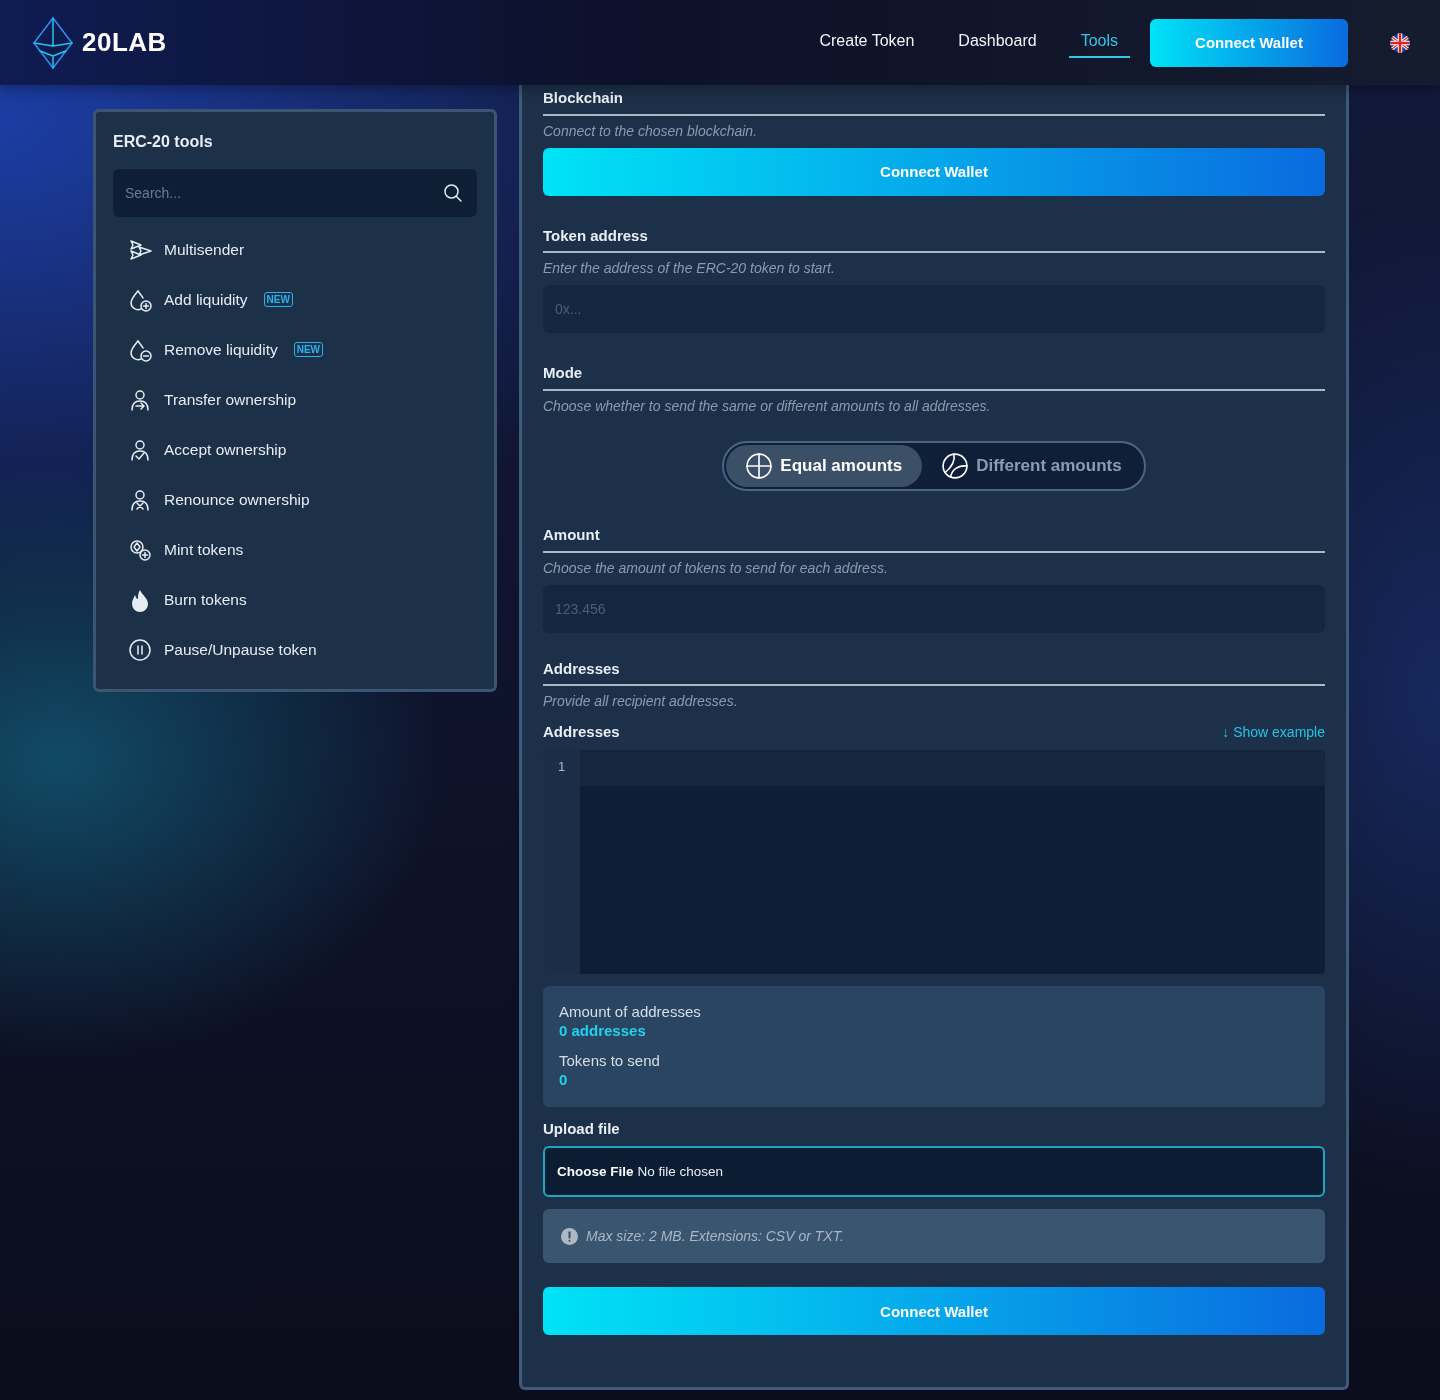  What do you see at coordinates (295, 249) in the screenshot?
I see `sidebar-item: Multisender` at bounding box center [295, 249].